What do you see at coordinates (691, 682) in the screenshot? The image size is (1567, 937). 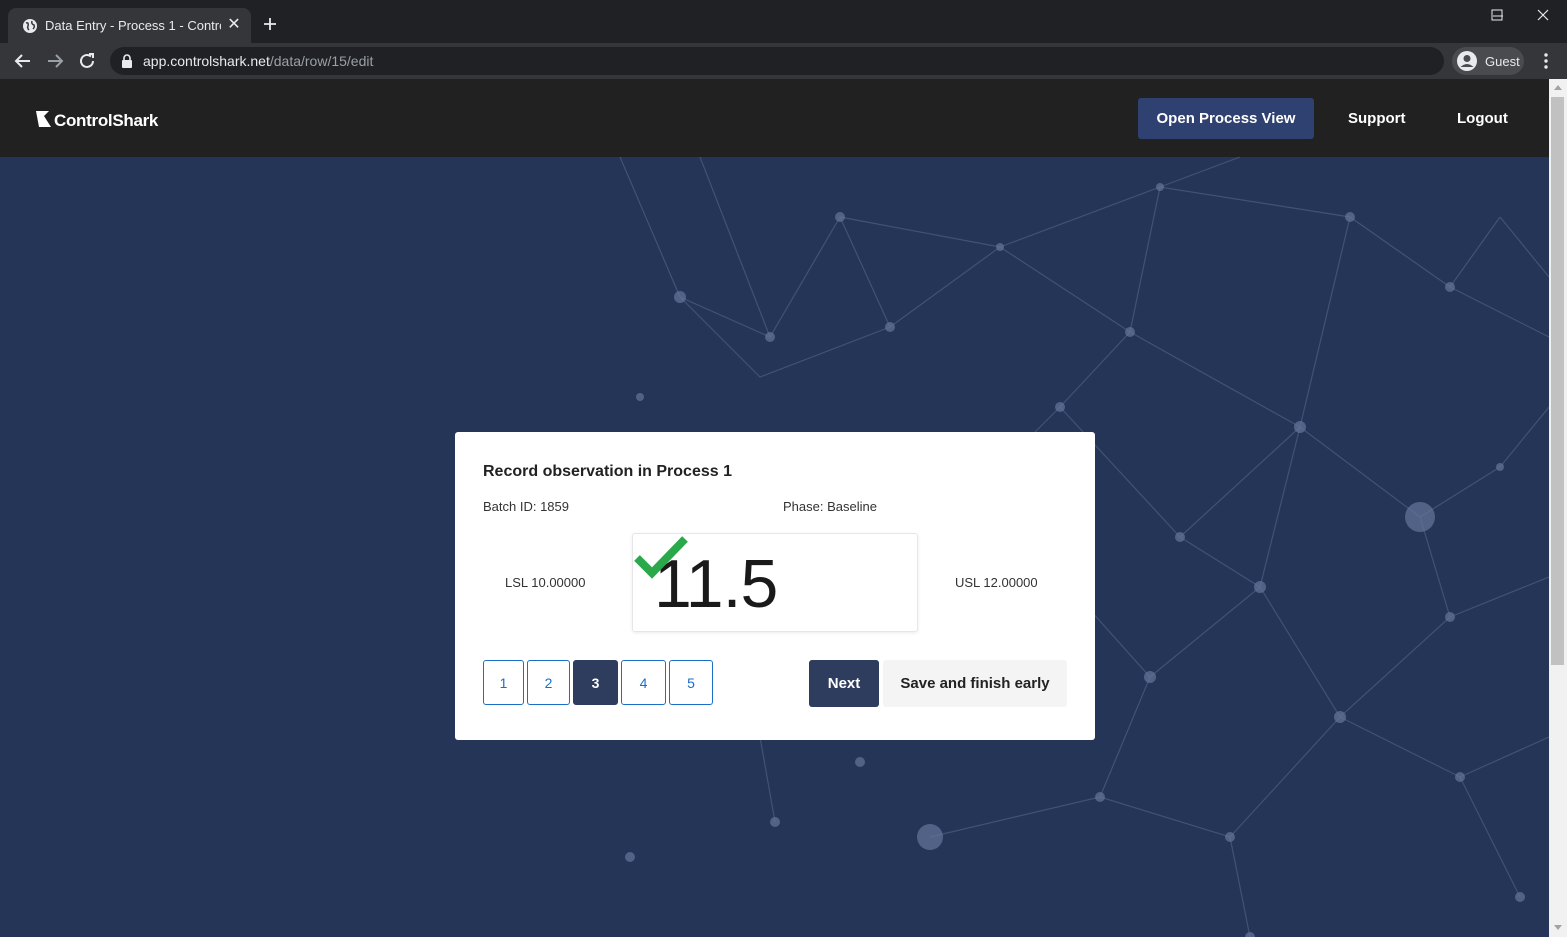 I see `page-button-5: 5` at bounding box center [691, 682].